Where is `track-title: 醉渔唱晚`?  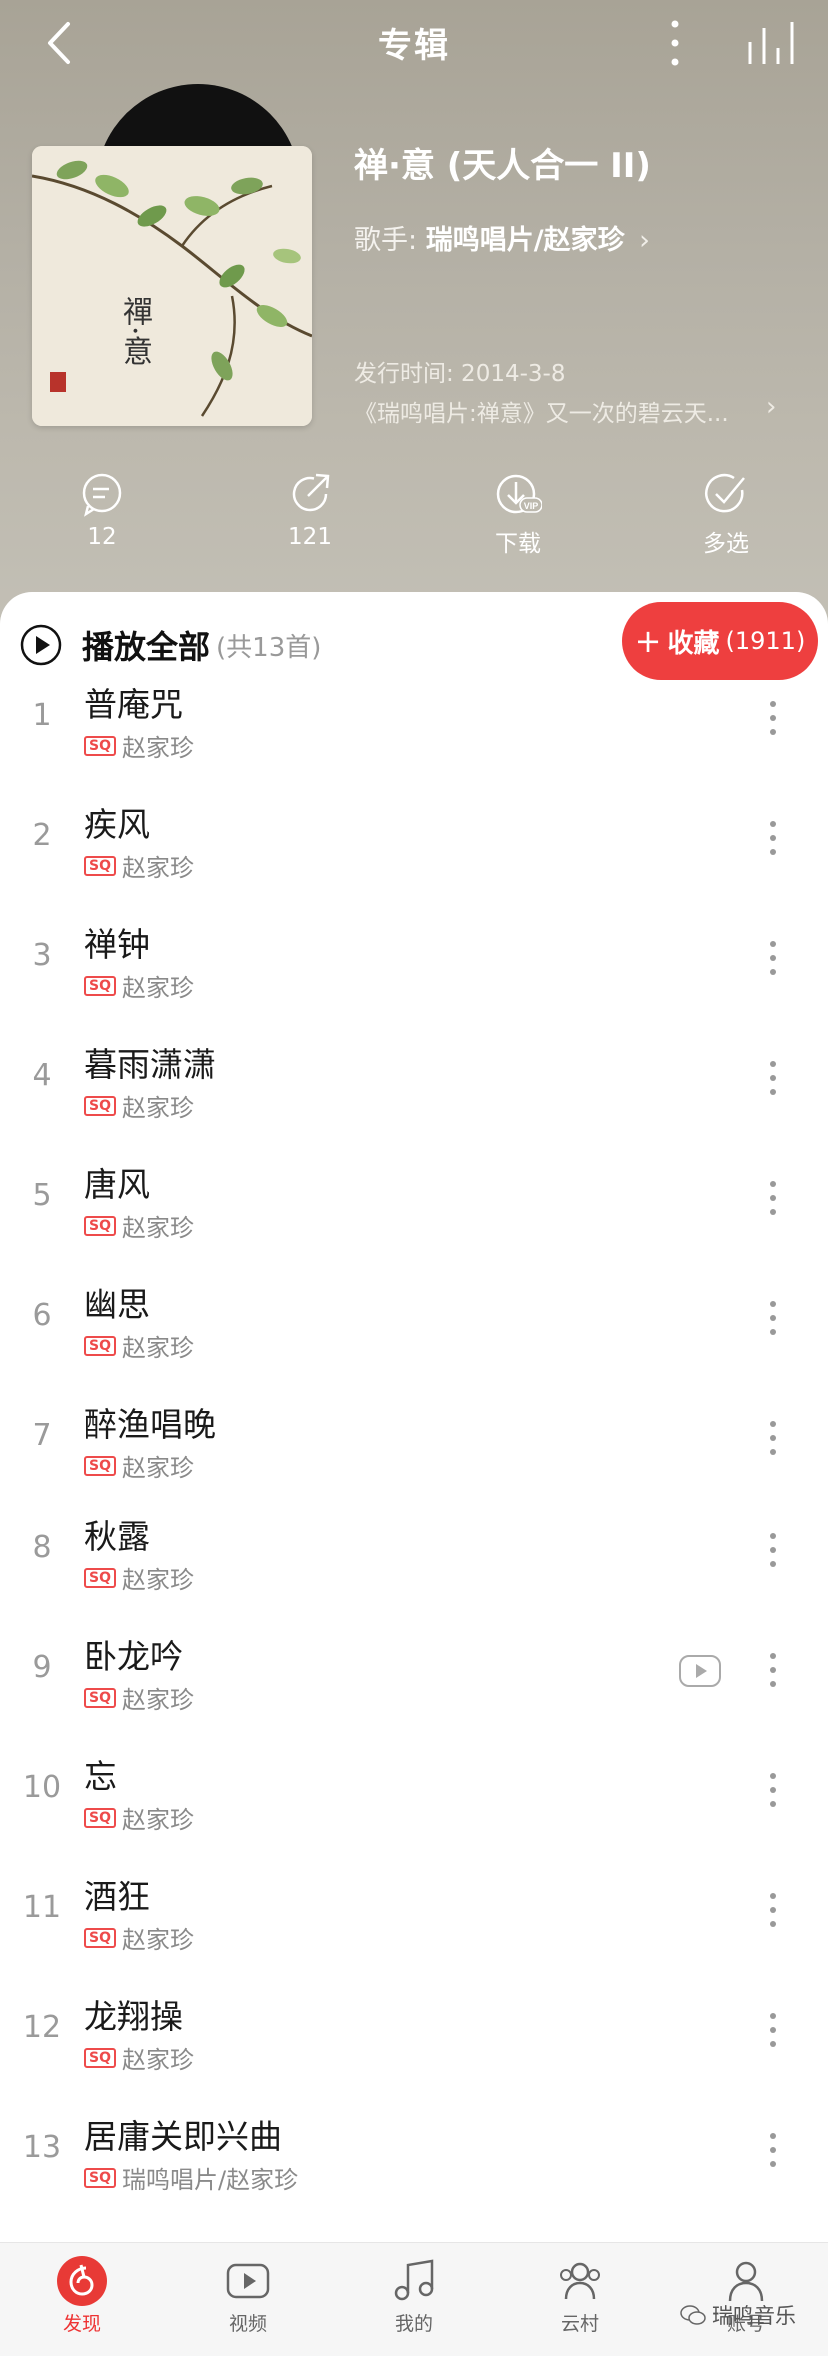 track-title: 醉渔唱晚 is located at coordinates (150, 1424).